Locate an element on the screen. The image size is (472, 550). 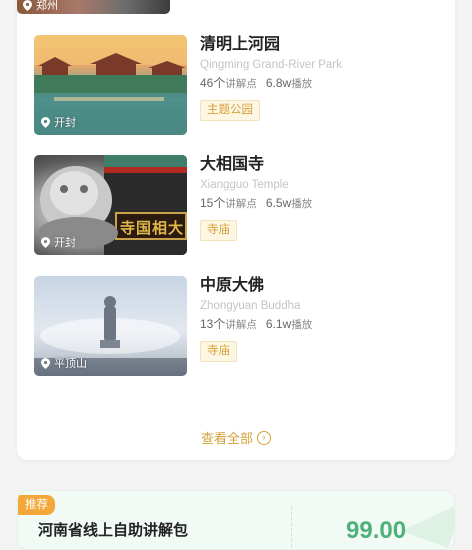
location-label: 平顶山 is located at coordinates (64, 363).